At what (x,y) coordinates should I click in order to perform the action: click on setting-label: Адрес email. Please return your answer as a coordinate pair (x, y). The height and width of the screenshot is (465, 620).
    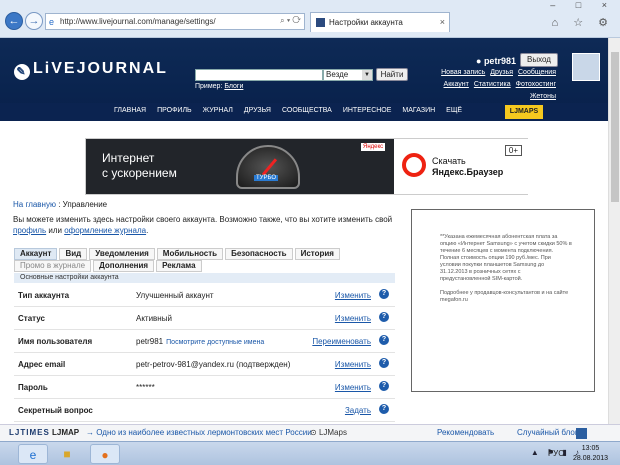
    Looking at the image, I should click on (42, 364).